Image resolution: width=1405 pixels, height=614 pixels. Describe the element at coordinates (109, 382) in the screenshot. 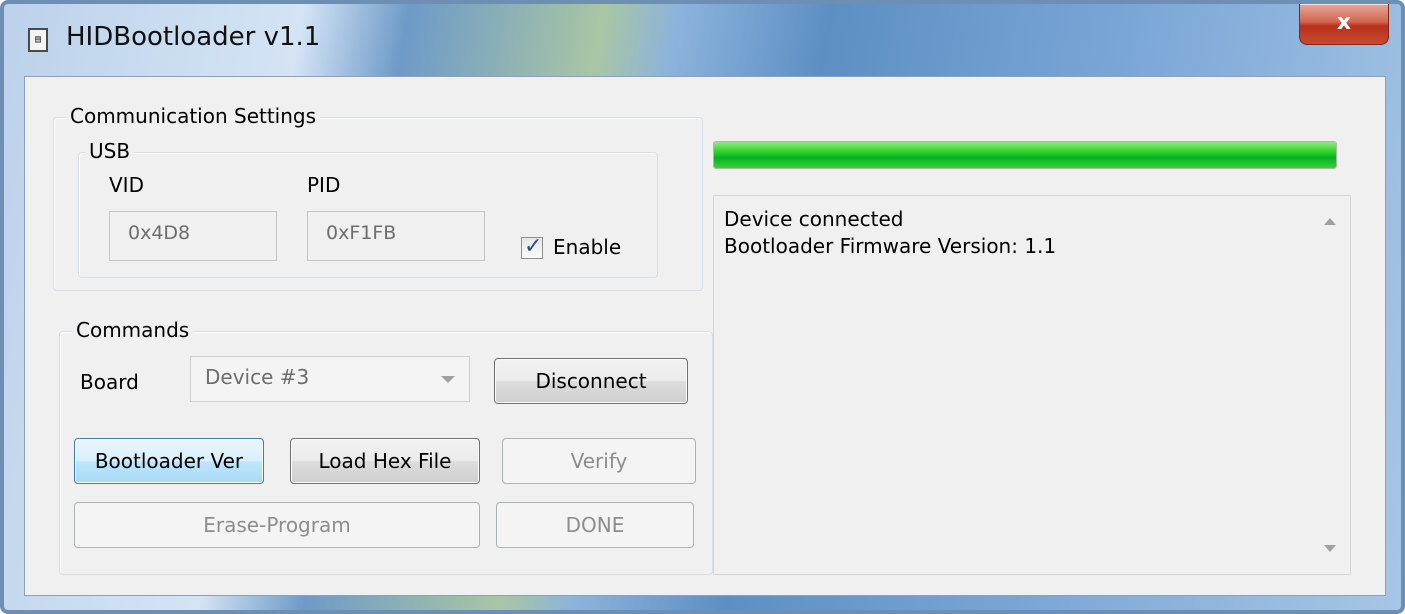

I see `board-label: Board` at that location.